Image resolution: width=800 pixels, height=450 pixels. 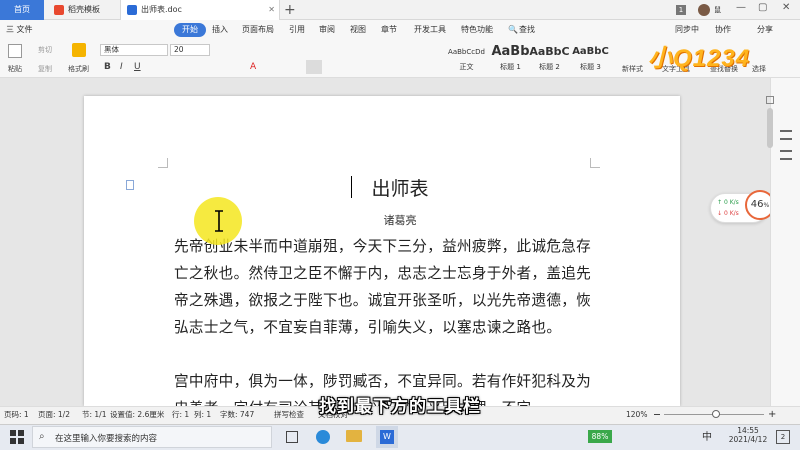 I want to click on taskbar-search-placeholder: 在这里输入你要搜索的内容, so click(x=106, y=439).